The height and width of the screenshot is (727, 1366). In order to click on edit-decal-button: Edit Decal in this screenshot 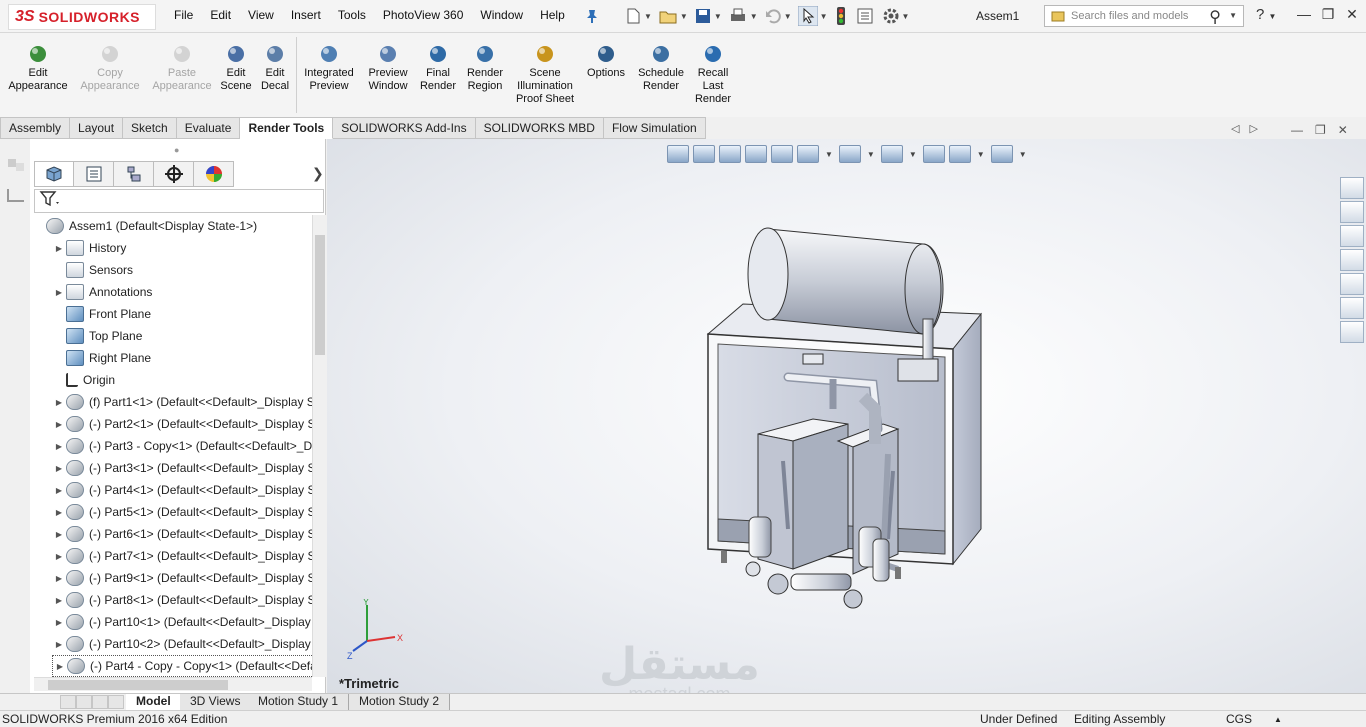, I will do `click(275, 68)`.